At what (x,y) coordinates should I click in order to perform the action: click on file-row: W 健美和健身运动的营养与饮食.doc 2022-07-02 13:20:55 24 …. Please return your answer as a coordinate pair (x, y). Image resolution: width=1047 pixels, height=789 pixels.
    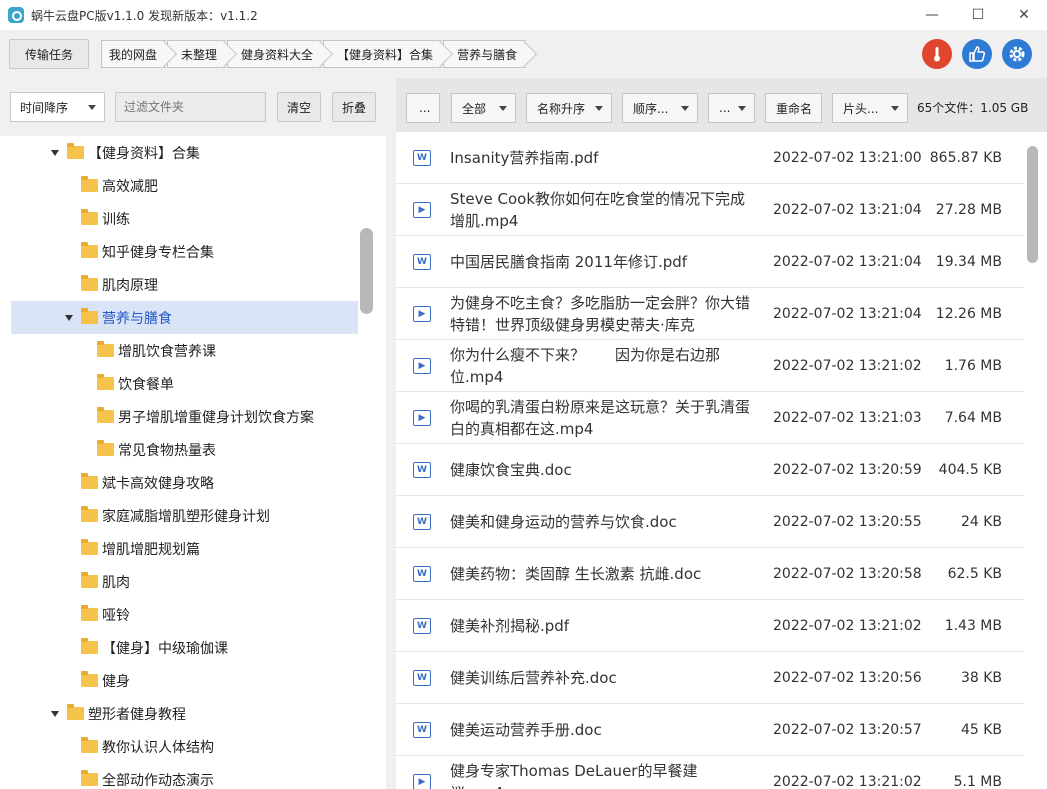
    Looking at the image, I should click on (710, 522).